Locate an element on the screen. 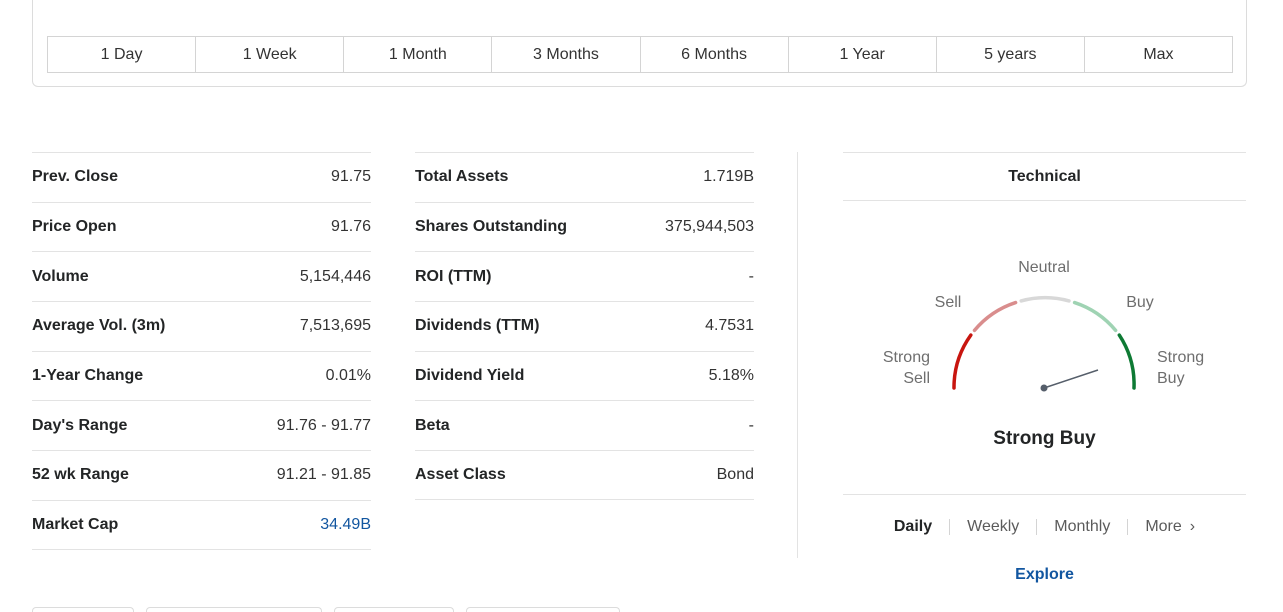 The width and height of the screenshot is (1283, 612). stat-label: Volume is located at coordinates (60, 276).